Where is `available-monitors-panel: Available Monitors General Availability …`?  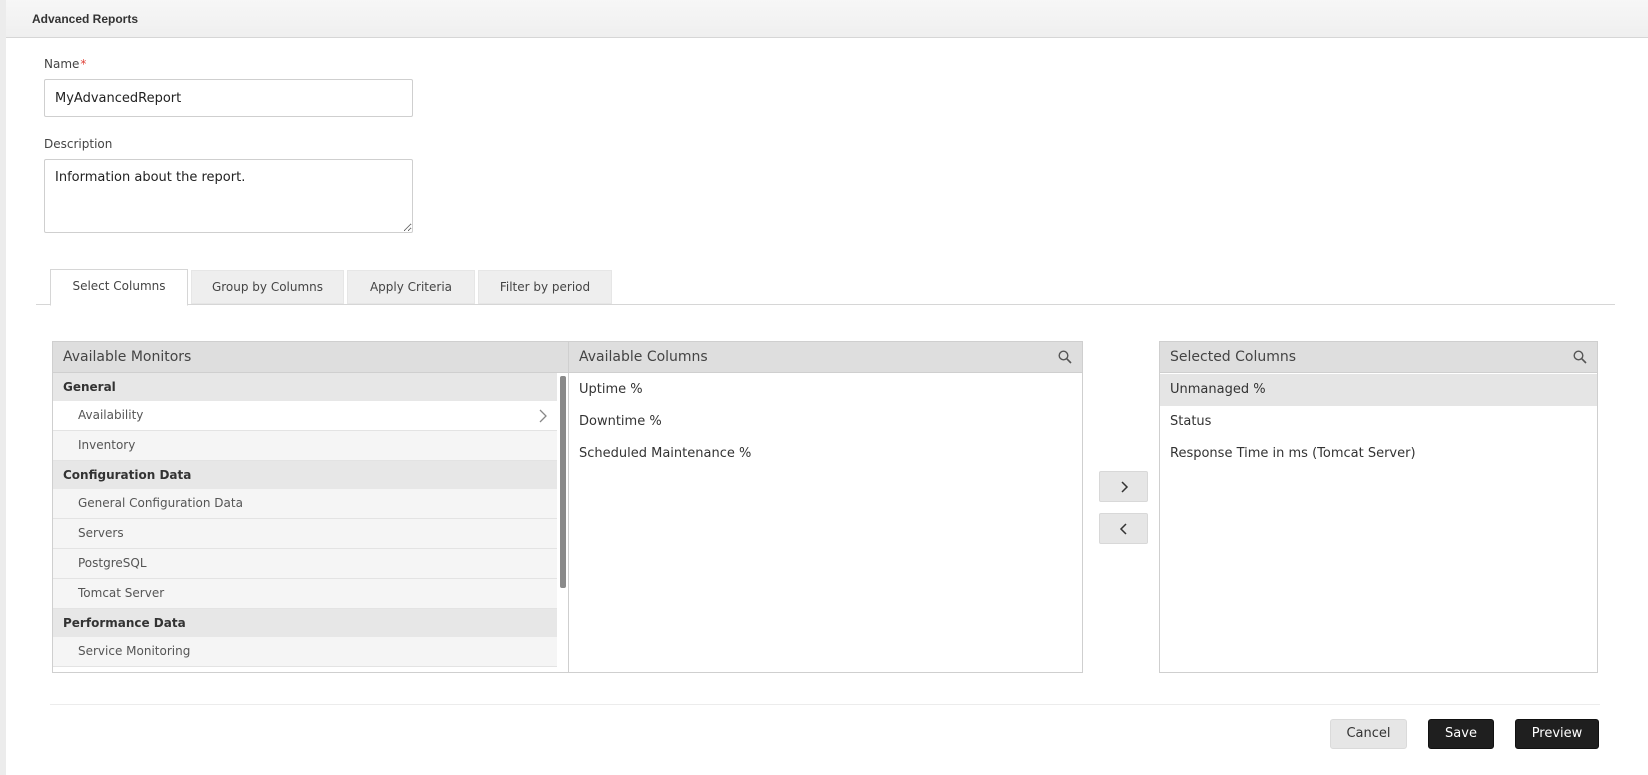
available-monitors-panel: Available Monitors General Availability … is located at coordinates (310, 507).